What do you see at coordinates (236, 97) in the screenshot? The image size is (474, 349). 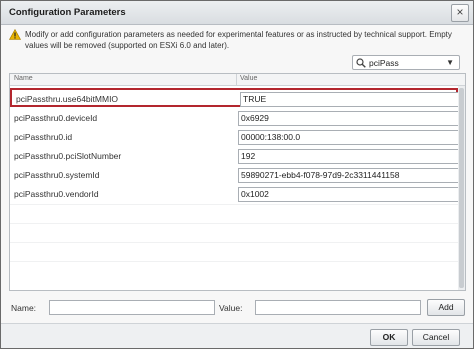 I see `table-row: pciPassthru.use64bitMMIO TRUE` at bounding box center [236, 97].